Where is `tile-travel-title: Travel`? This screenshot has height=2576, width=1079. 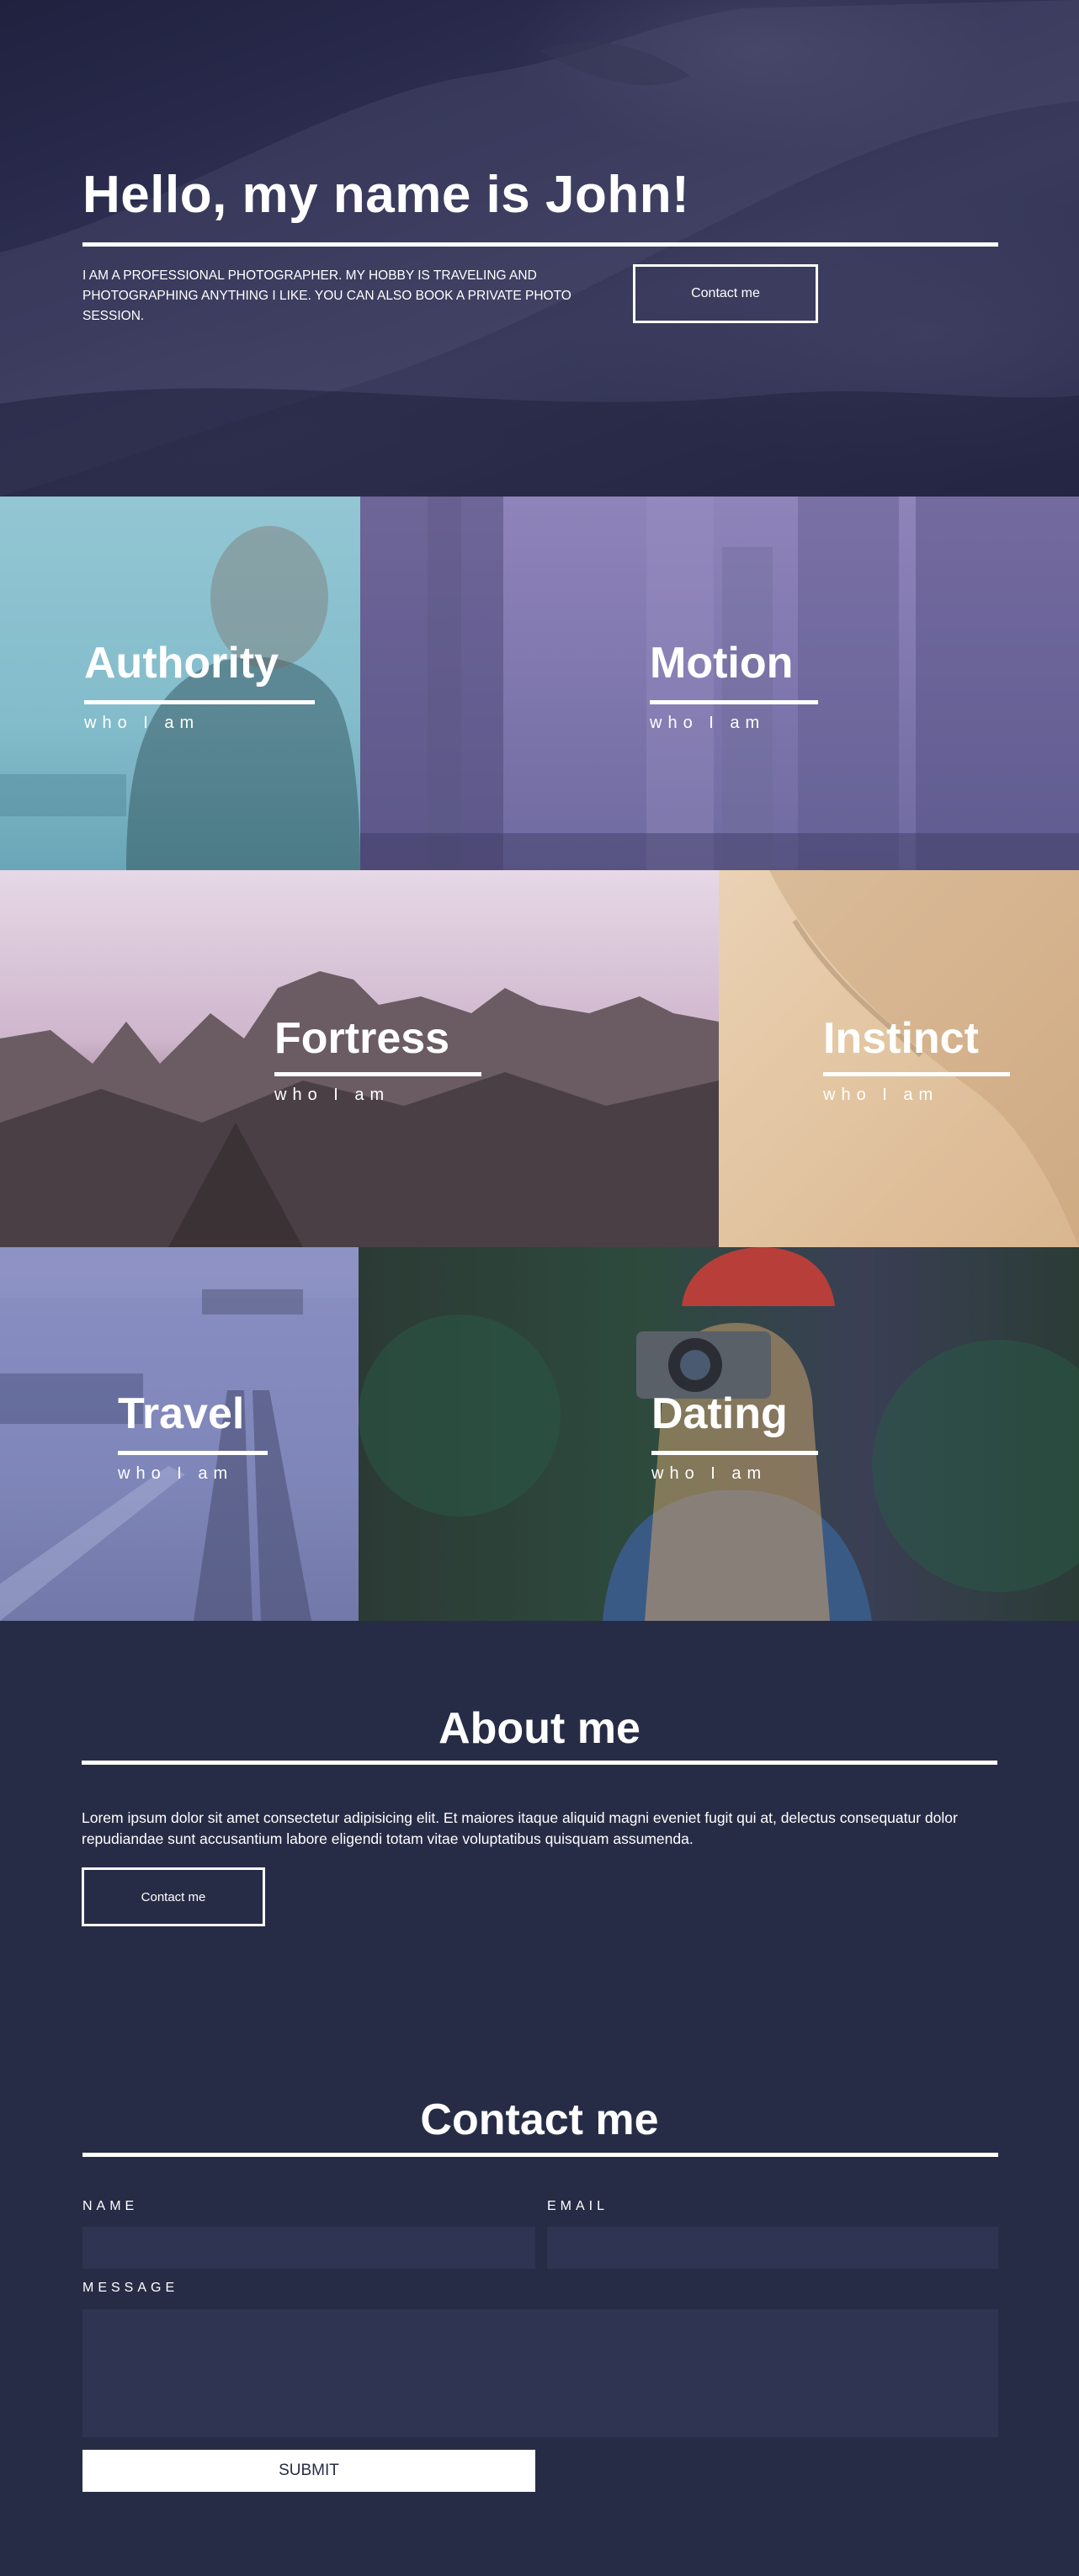
tile-travel-title: Travel is located at coordinates (181, 1413).